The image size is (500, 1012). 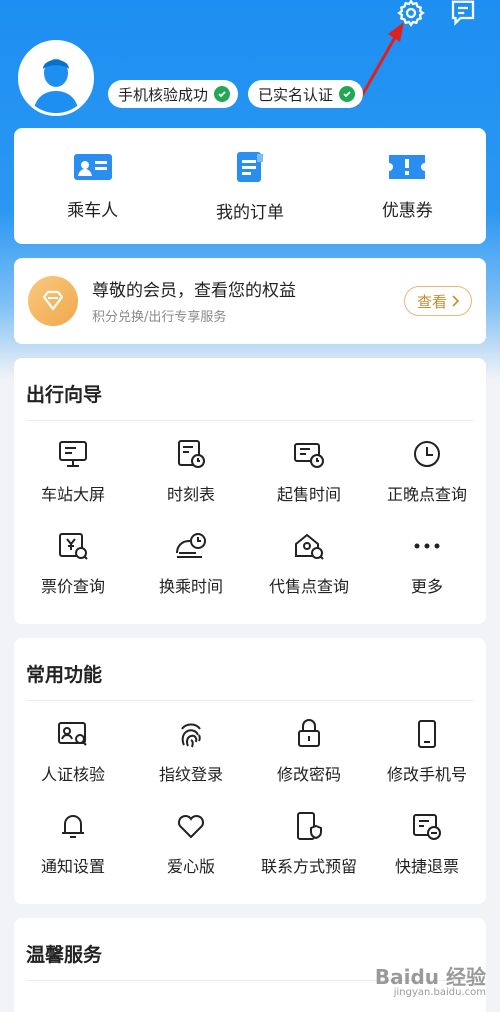 What do you see at coordinates (159, 317) in the screenshot?
I see `member-subtitle: 积分兑换/出行专享服务` at bounding box center [159, 317].